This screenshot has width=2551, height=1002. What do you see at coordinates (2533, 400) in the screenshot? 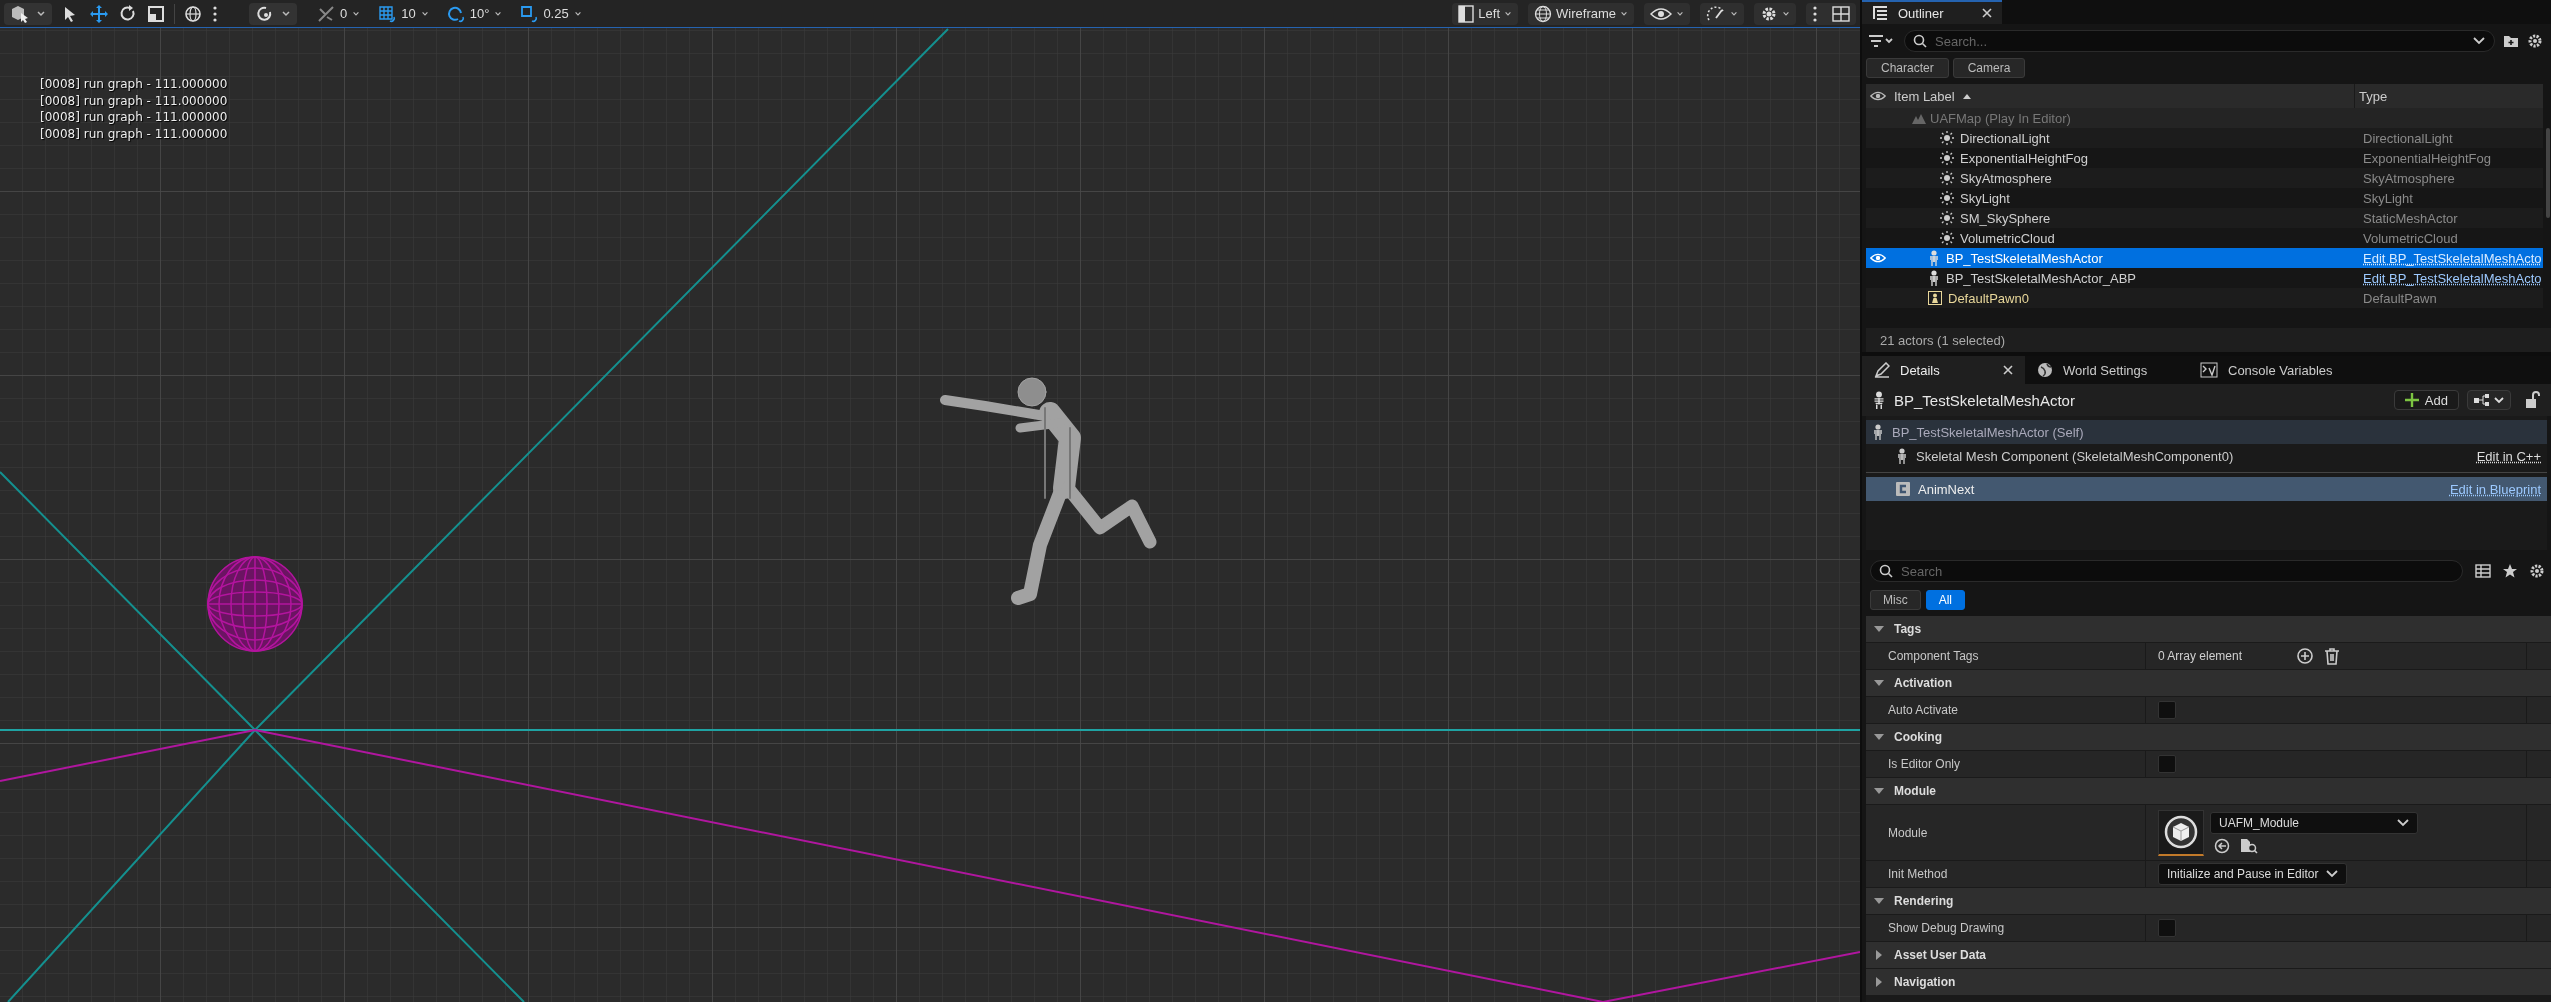
I see `unlocked-padlock-icon` at bounding box center [2533, 400].